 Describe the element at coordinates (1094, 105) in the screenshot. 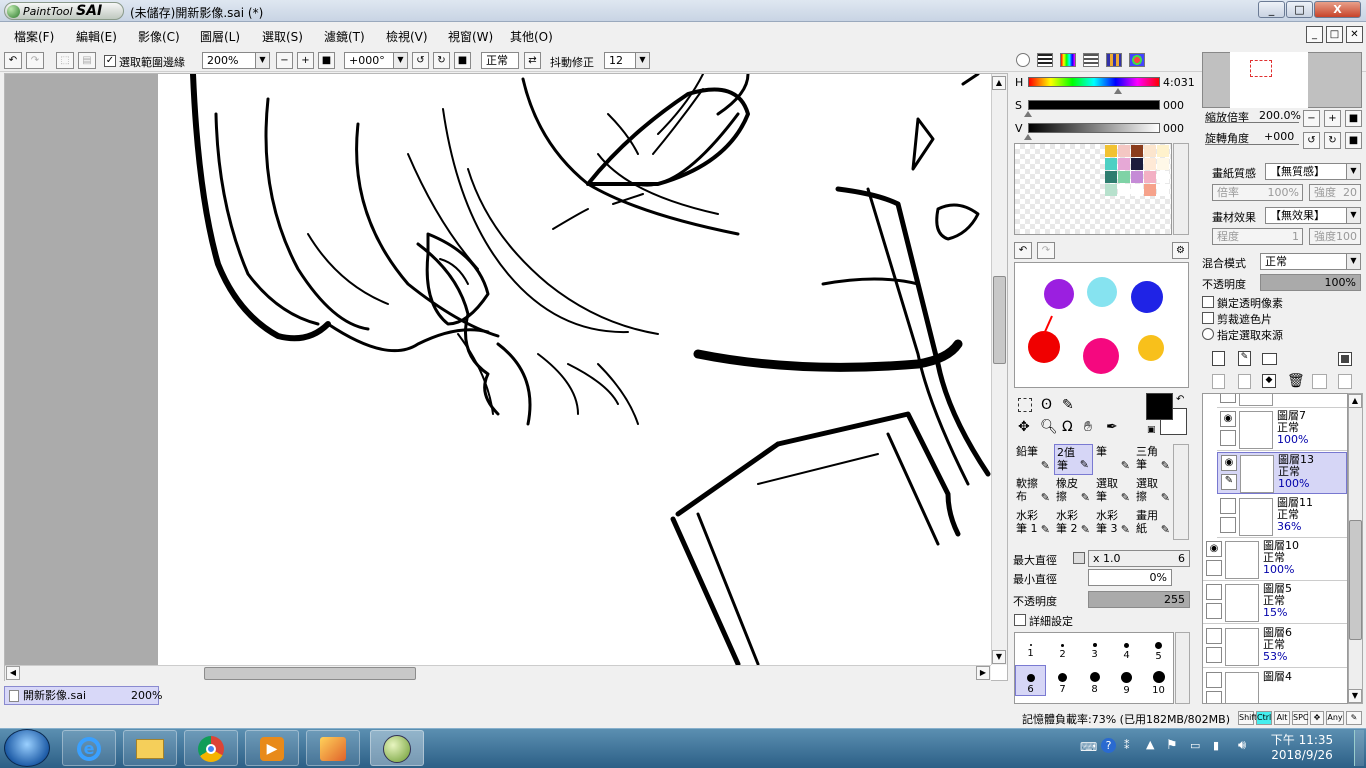

I see `saturation-slider` at that location.